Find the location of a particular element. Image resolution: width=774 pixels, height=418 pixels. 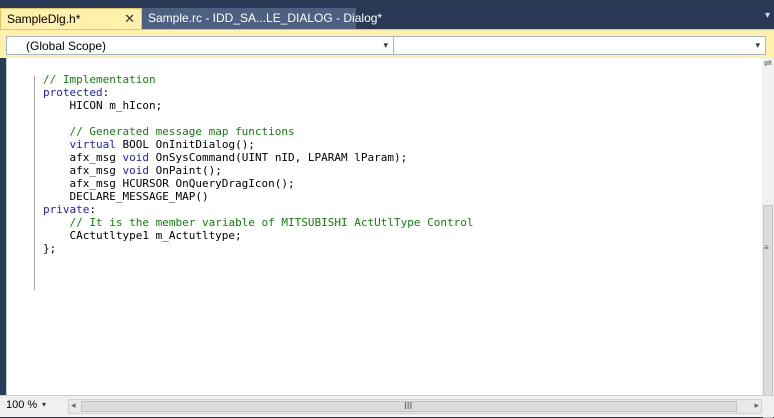

code-line: virtual BOOL OnInitDialog(); is located at coordinates (258, 144).